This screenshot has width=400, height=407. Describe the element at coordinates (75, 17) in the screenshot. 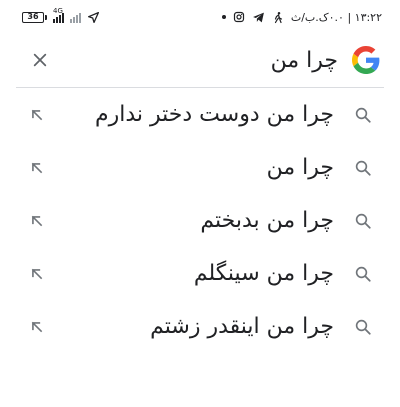

I see `signal-icon-dim` at that location.